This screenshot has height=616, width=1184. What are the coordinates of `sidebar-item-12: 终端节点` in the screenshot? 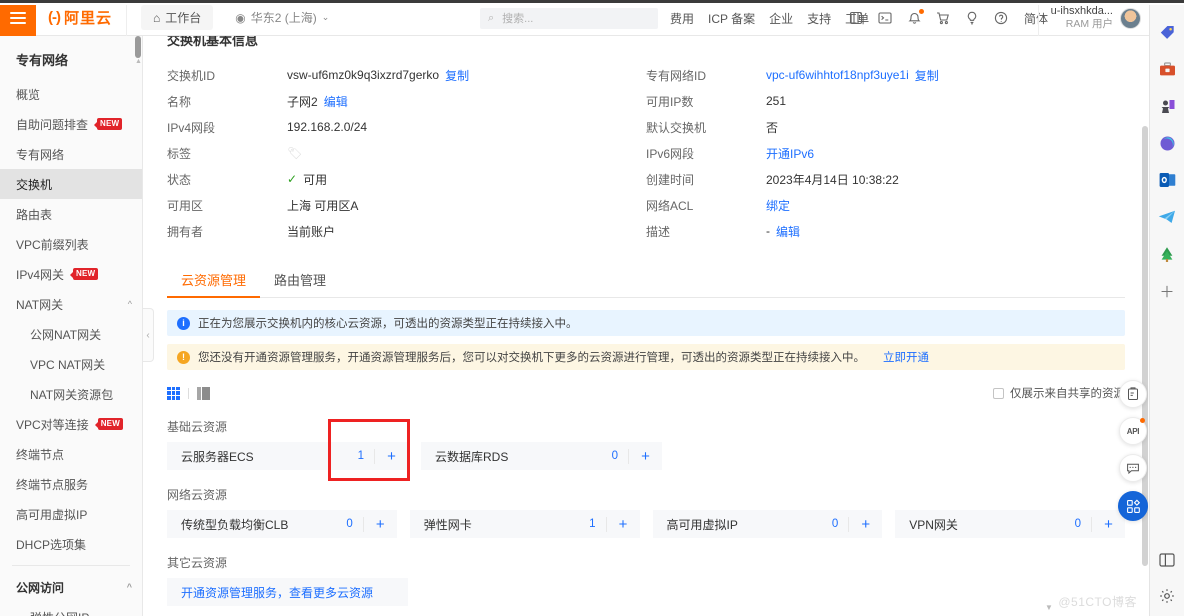 It's located at (71, 454).